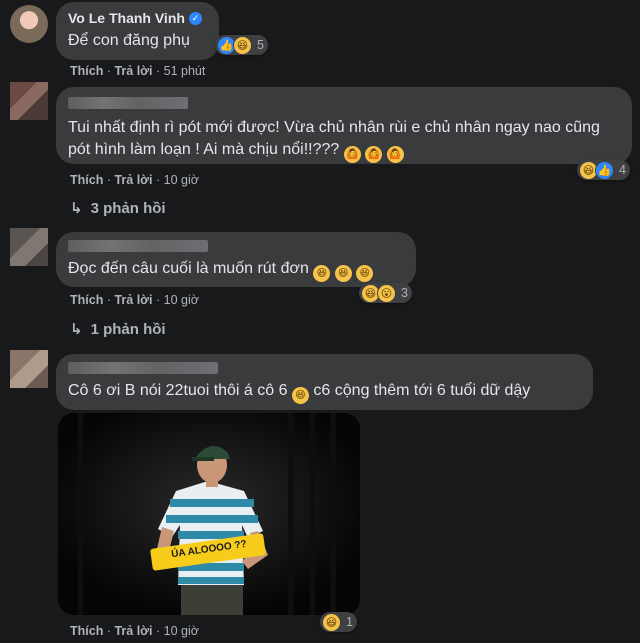  Describe the element at coordinates (195, 18) in the screenshot. I see `verified-badge-icon: ✓` at that location.